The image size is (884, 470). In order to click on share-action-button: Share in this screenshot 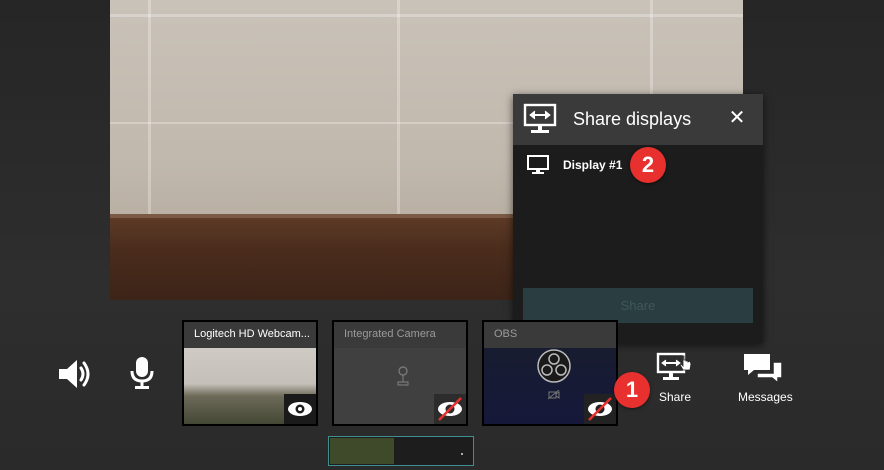, I will do `click(673, 377)`.